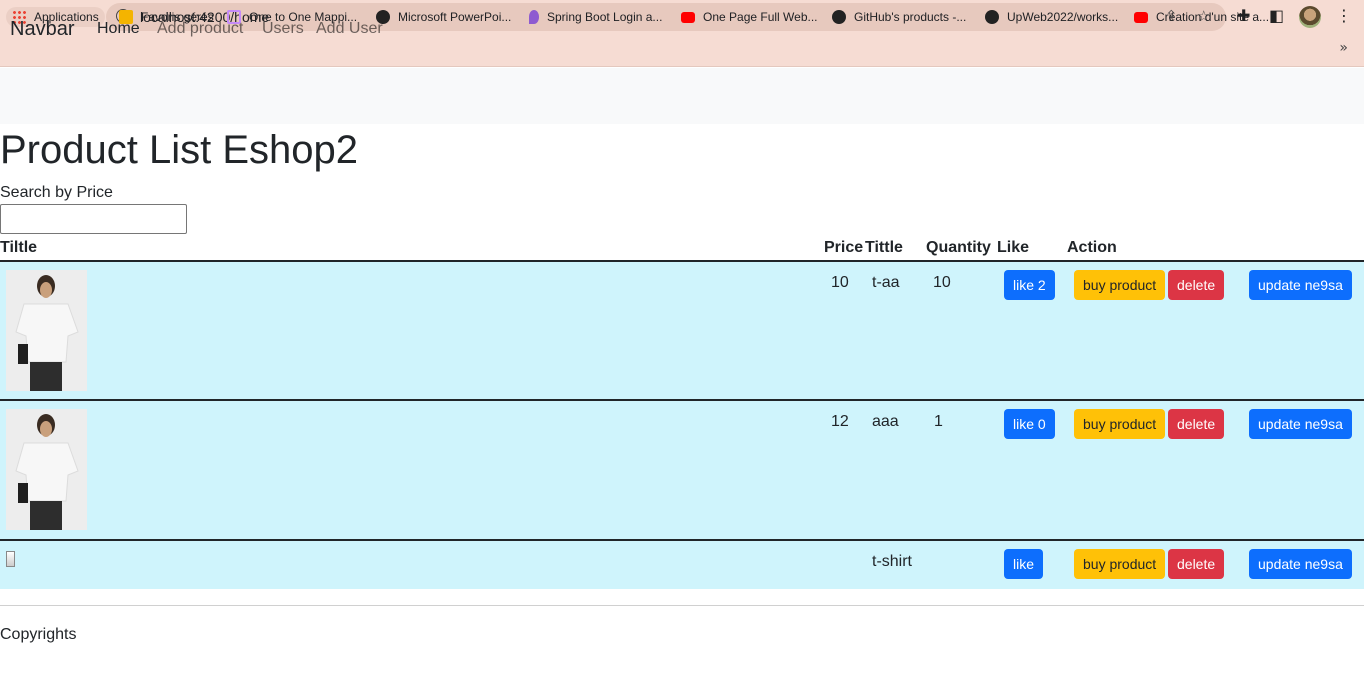 The width and height of the screenshot is (1364, 676). I want to click on product-title: t-aa, so click(886, 282).